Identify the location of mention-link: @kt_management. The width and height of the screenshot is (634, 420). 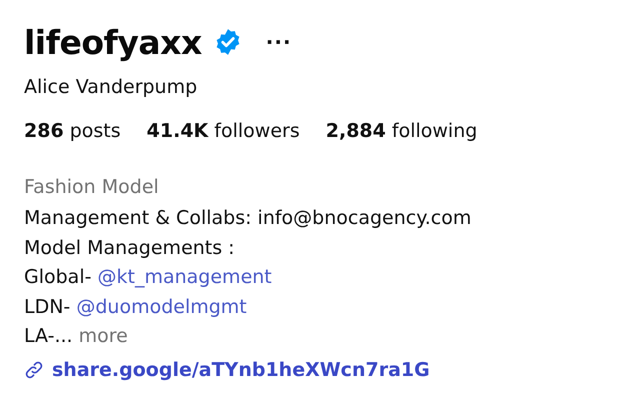
(185, 277).